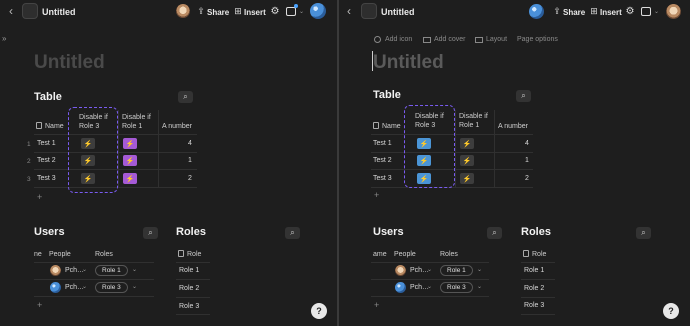 Image resolution: width=690 pixels, height=326 pixels. What do you see at coordinates (427, 40) in the screenshot?
I see `add-cover-icon` at bounding box center [427, 40].